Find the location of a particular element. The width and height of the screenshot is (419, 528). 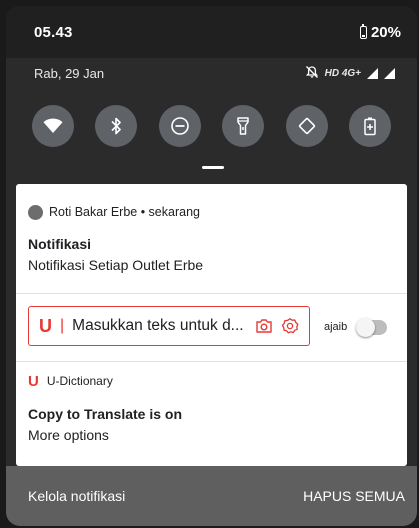

date-label: Rab, 29 Jan is located at coordinates (69, 73).